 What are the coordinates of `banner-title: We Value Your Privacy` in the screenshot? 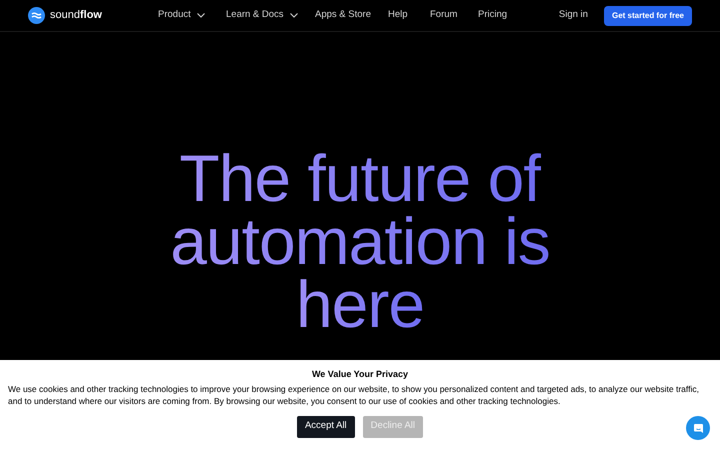 It's located at (360, 374).